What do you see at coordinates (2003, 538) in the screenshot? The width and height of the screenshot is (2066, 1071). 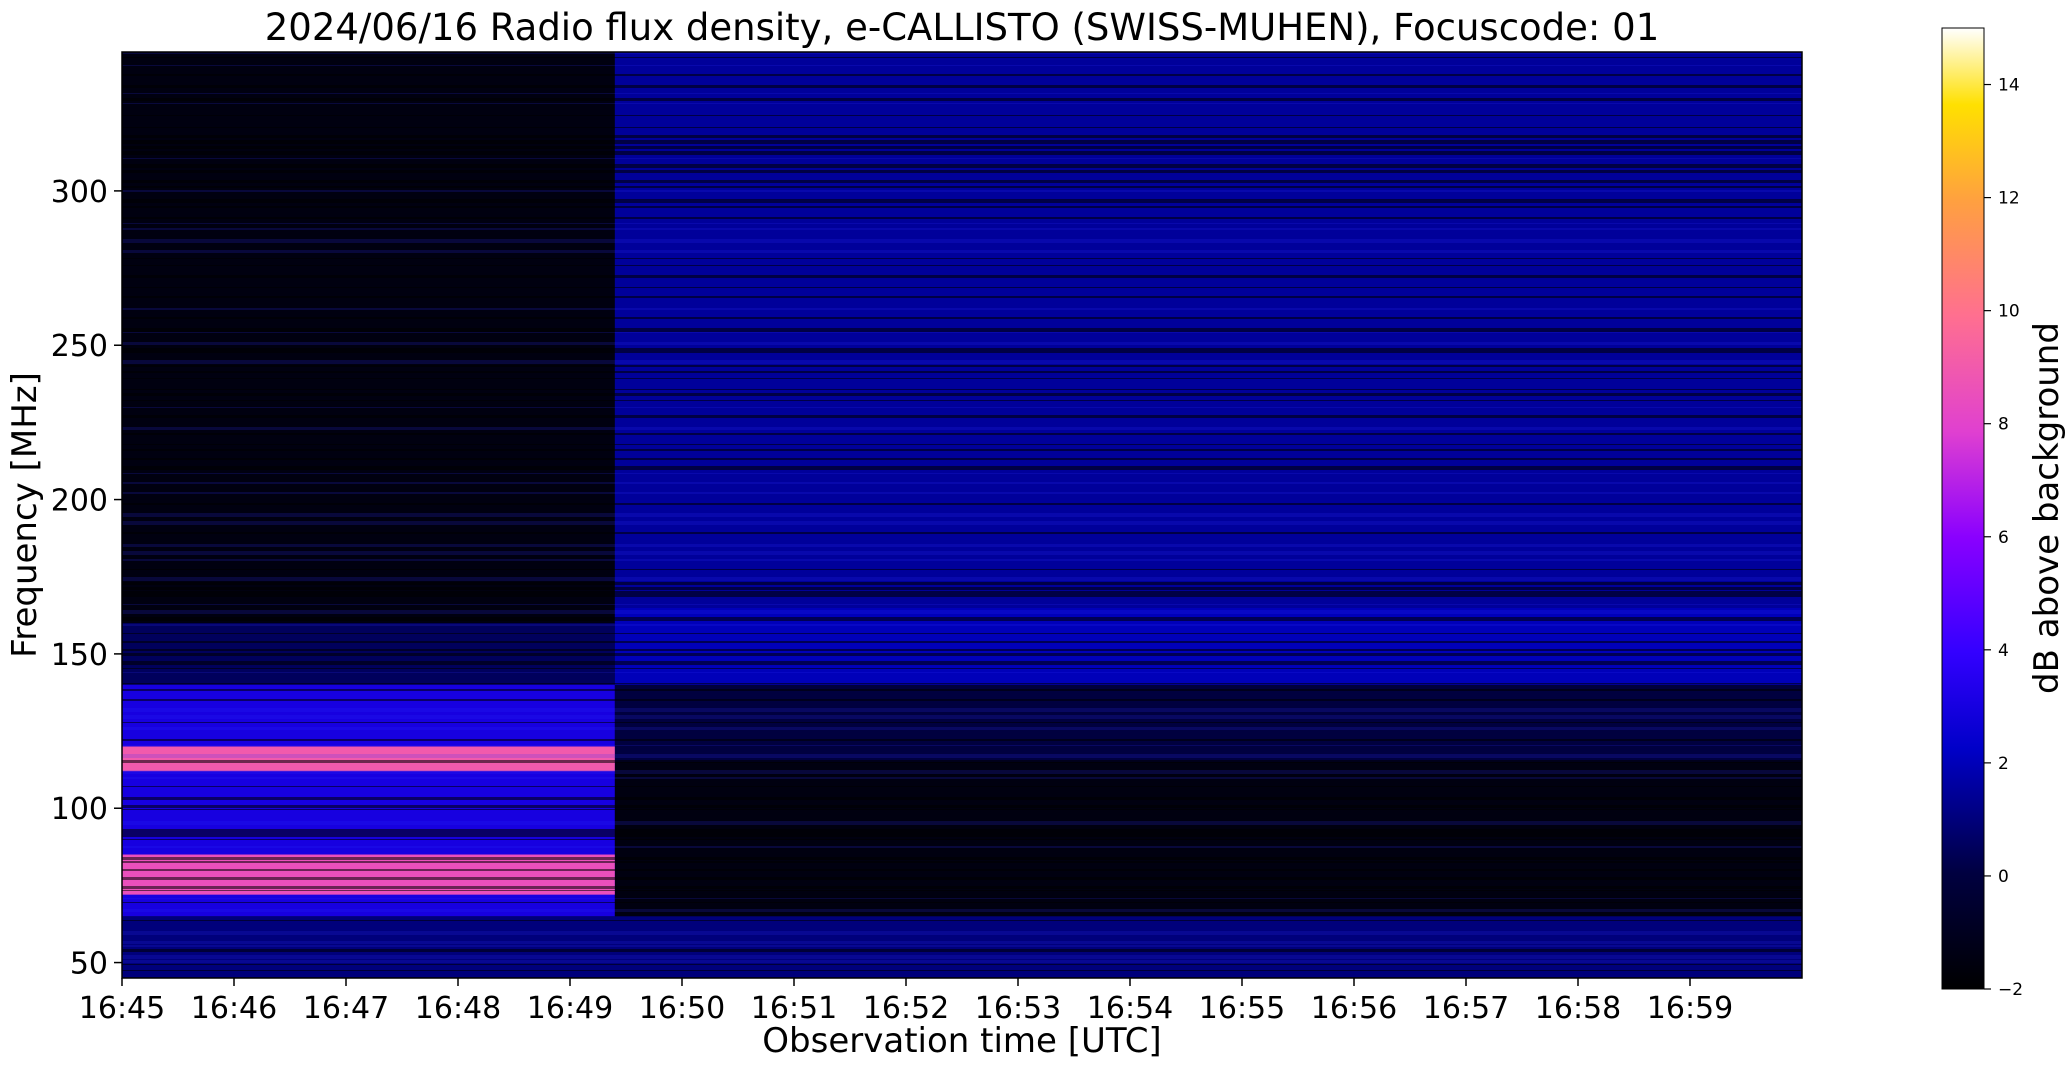 I see `colorbar-ticks: −2 0 2 4 6 8 10 12 14` at bounding box center [2003, 538].